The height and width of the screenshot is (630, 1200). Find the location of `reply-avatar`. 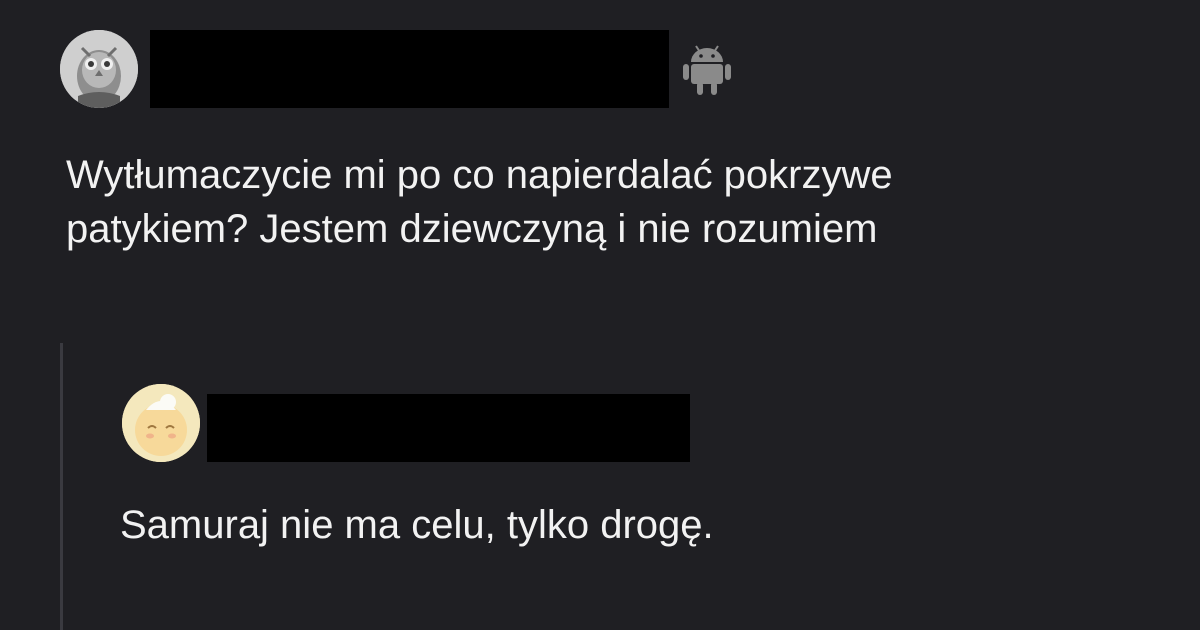

reply-avatar is located at coordinates (161, 423).